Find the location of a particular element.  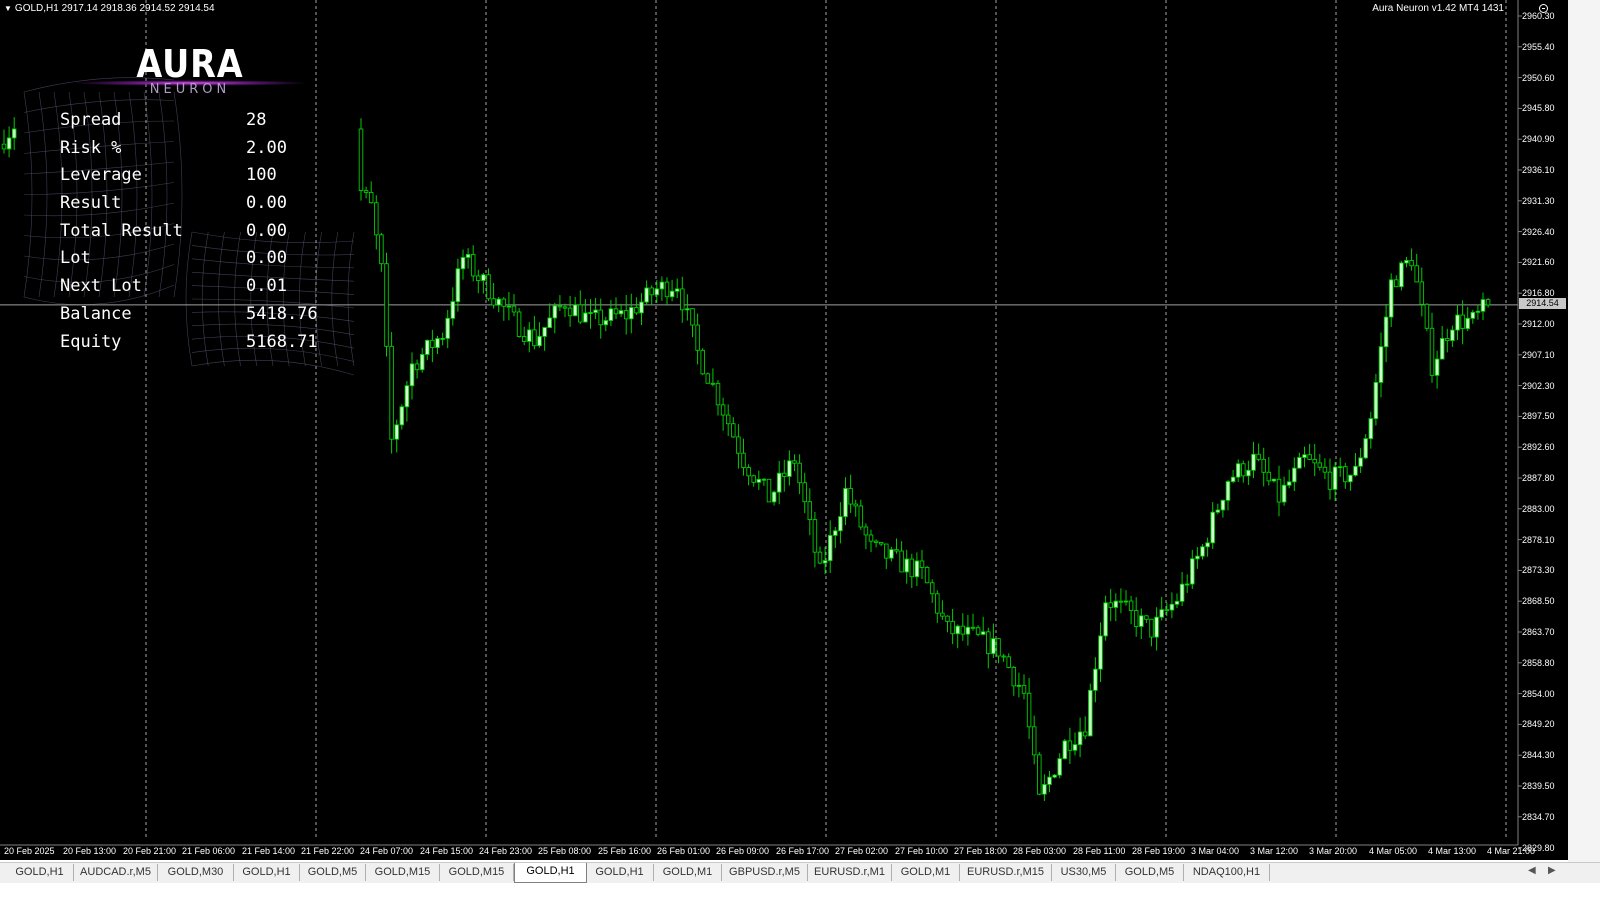

chart-tab: GBPUSD.r,M5 is located at coordinates (765, 872).